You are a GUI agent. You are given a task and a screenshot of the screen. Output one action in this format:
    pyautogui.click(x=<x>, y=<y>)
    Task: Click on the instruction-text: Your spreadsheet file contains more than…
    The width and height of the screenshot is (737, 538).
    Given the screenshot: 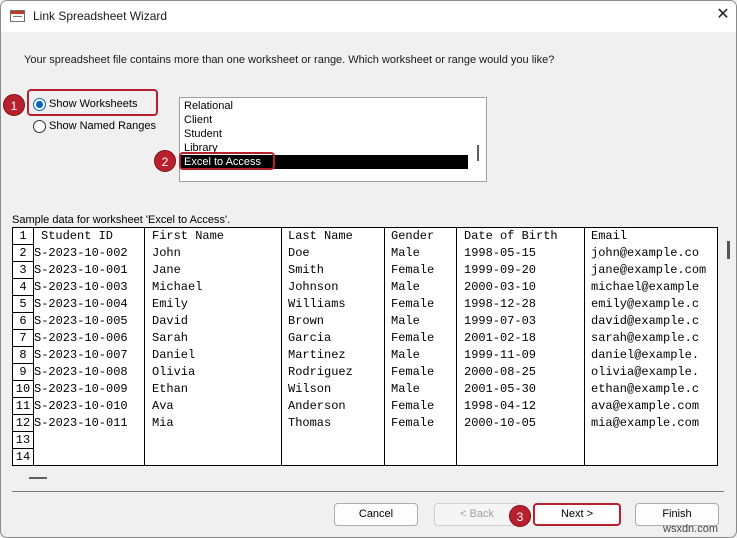 What is the action you would take?
    pyautogui.click(x=289, y=60)
    